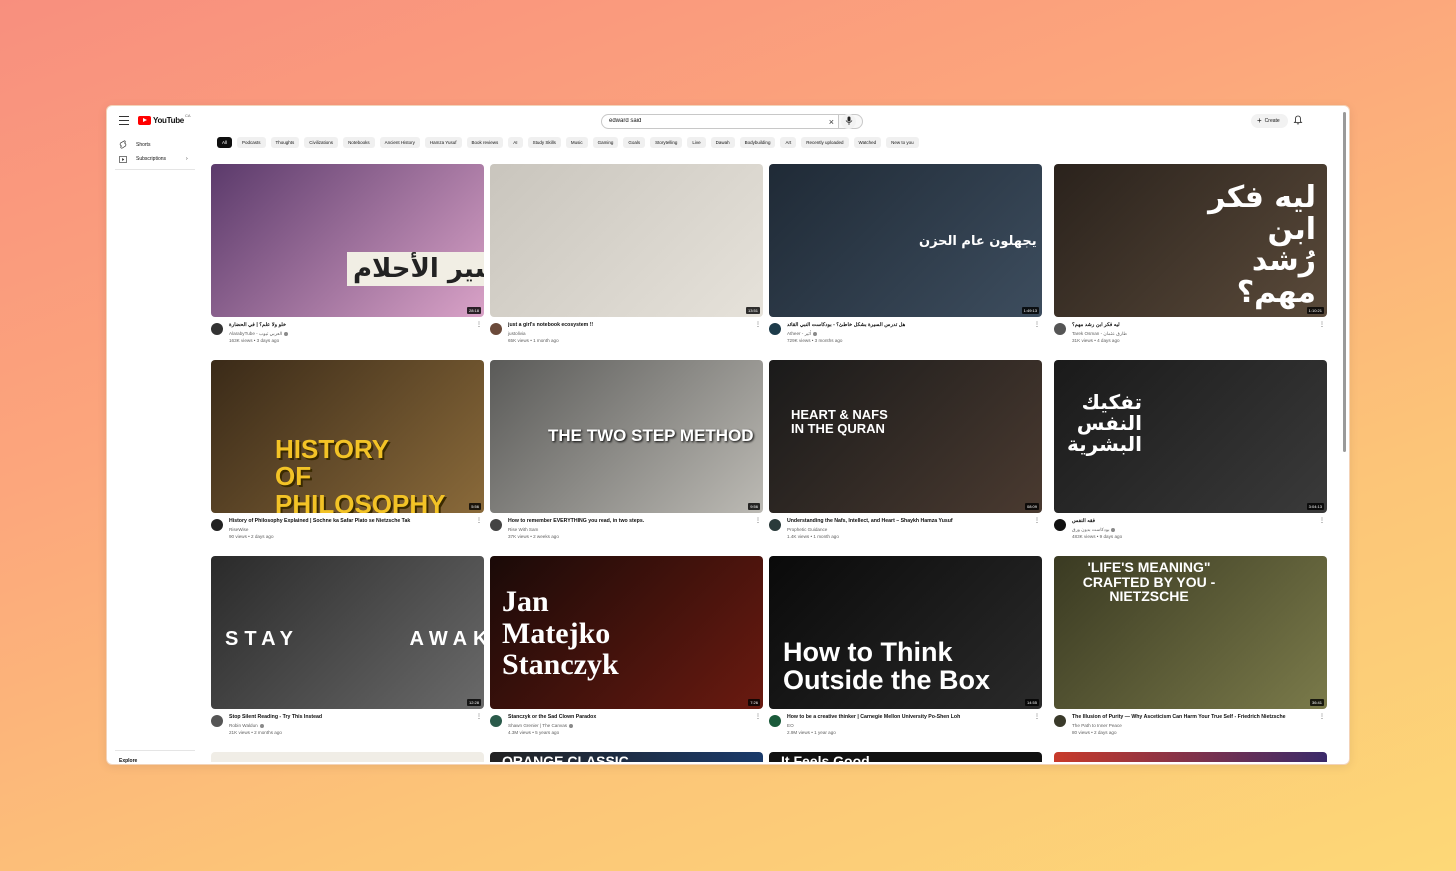  Describe the element at coordinates (905, 757) in the screenshot. I see `video-thumbnail-partial: It Feels Good` at that location.